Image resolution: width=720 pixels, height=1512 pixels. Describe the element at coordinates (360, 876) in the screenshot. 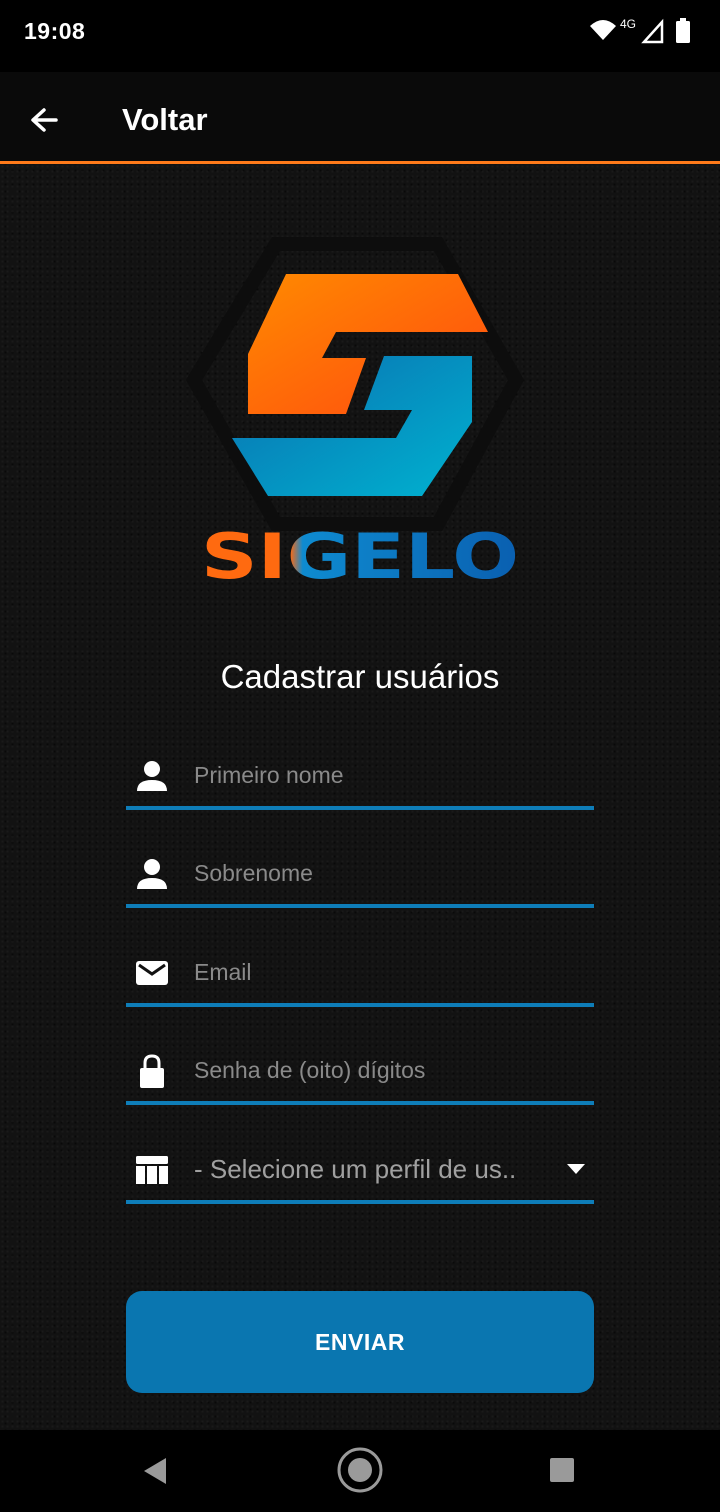

I see `last-name-field: Sobrenome` at that location.